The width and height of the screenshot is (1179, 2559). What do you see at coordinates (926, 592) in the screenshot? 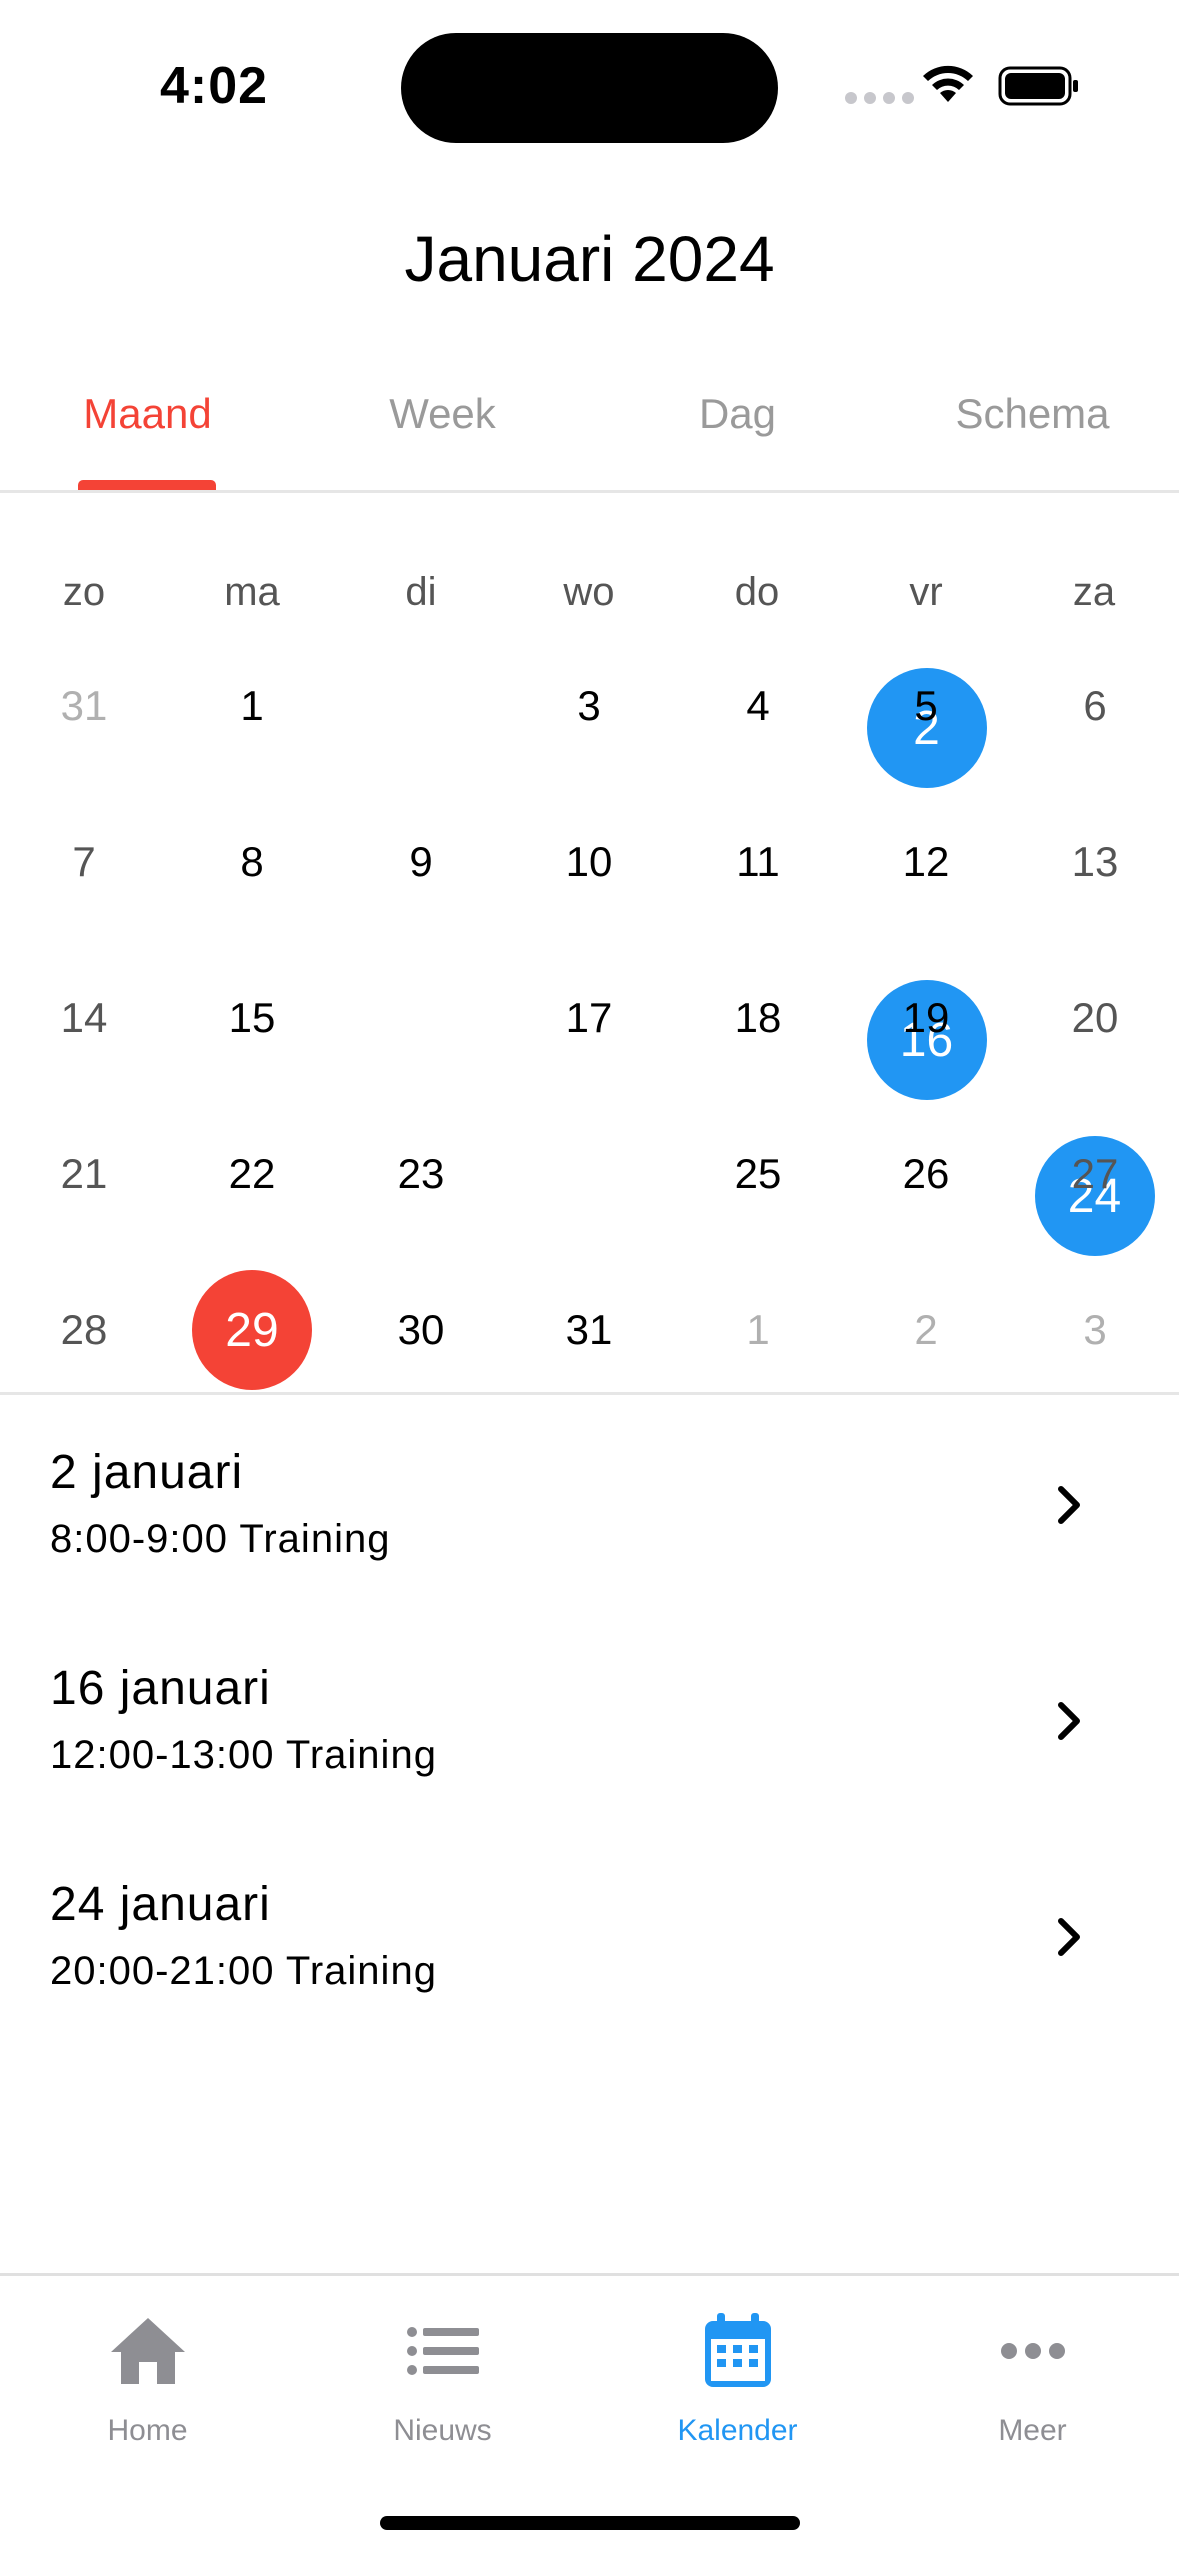
I see `weekday-label: vr` at bounding box center [926, 592].